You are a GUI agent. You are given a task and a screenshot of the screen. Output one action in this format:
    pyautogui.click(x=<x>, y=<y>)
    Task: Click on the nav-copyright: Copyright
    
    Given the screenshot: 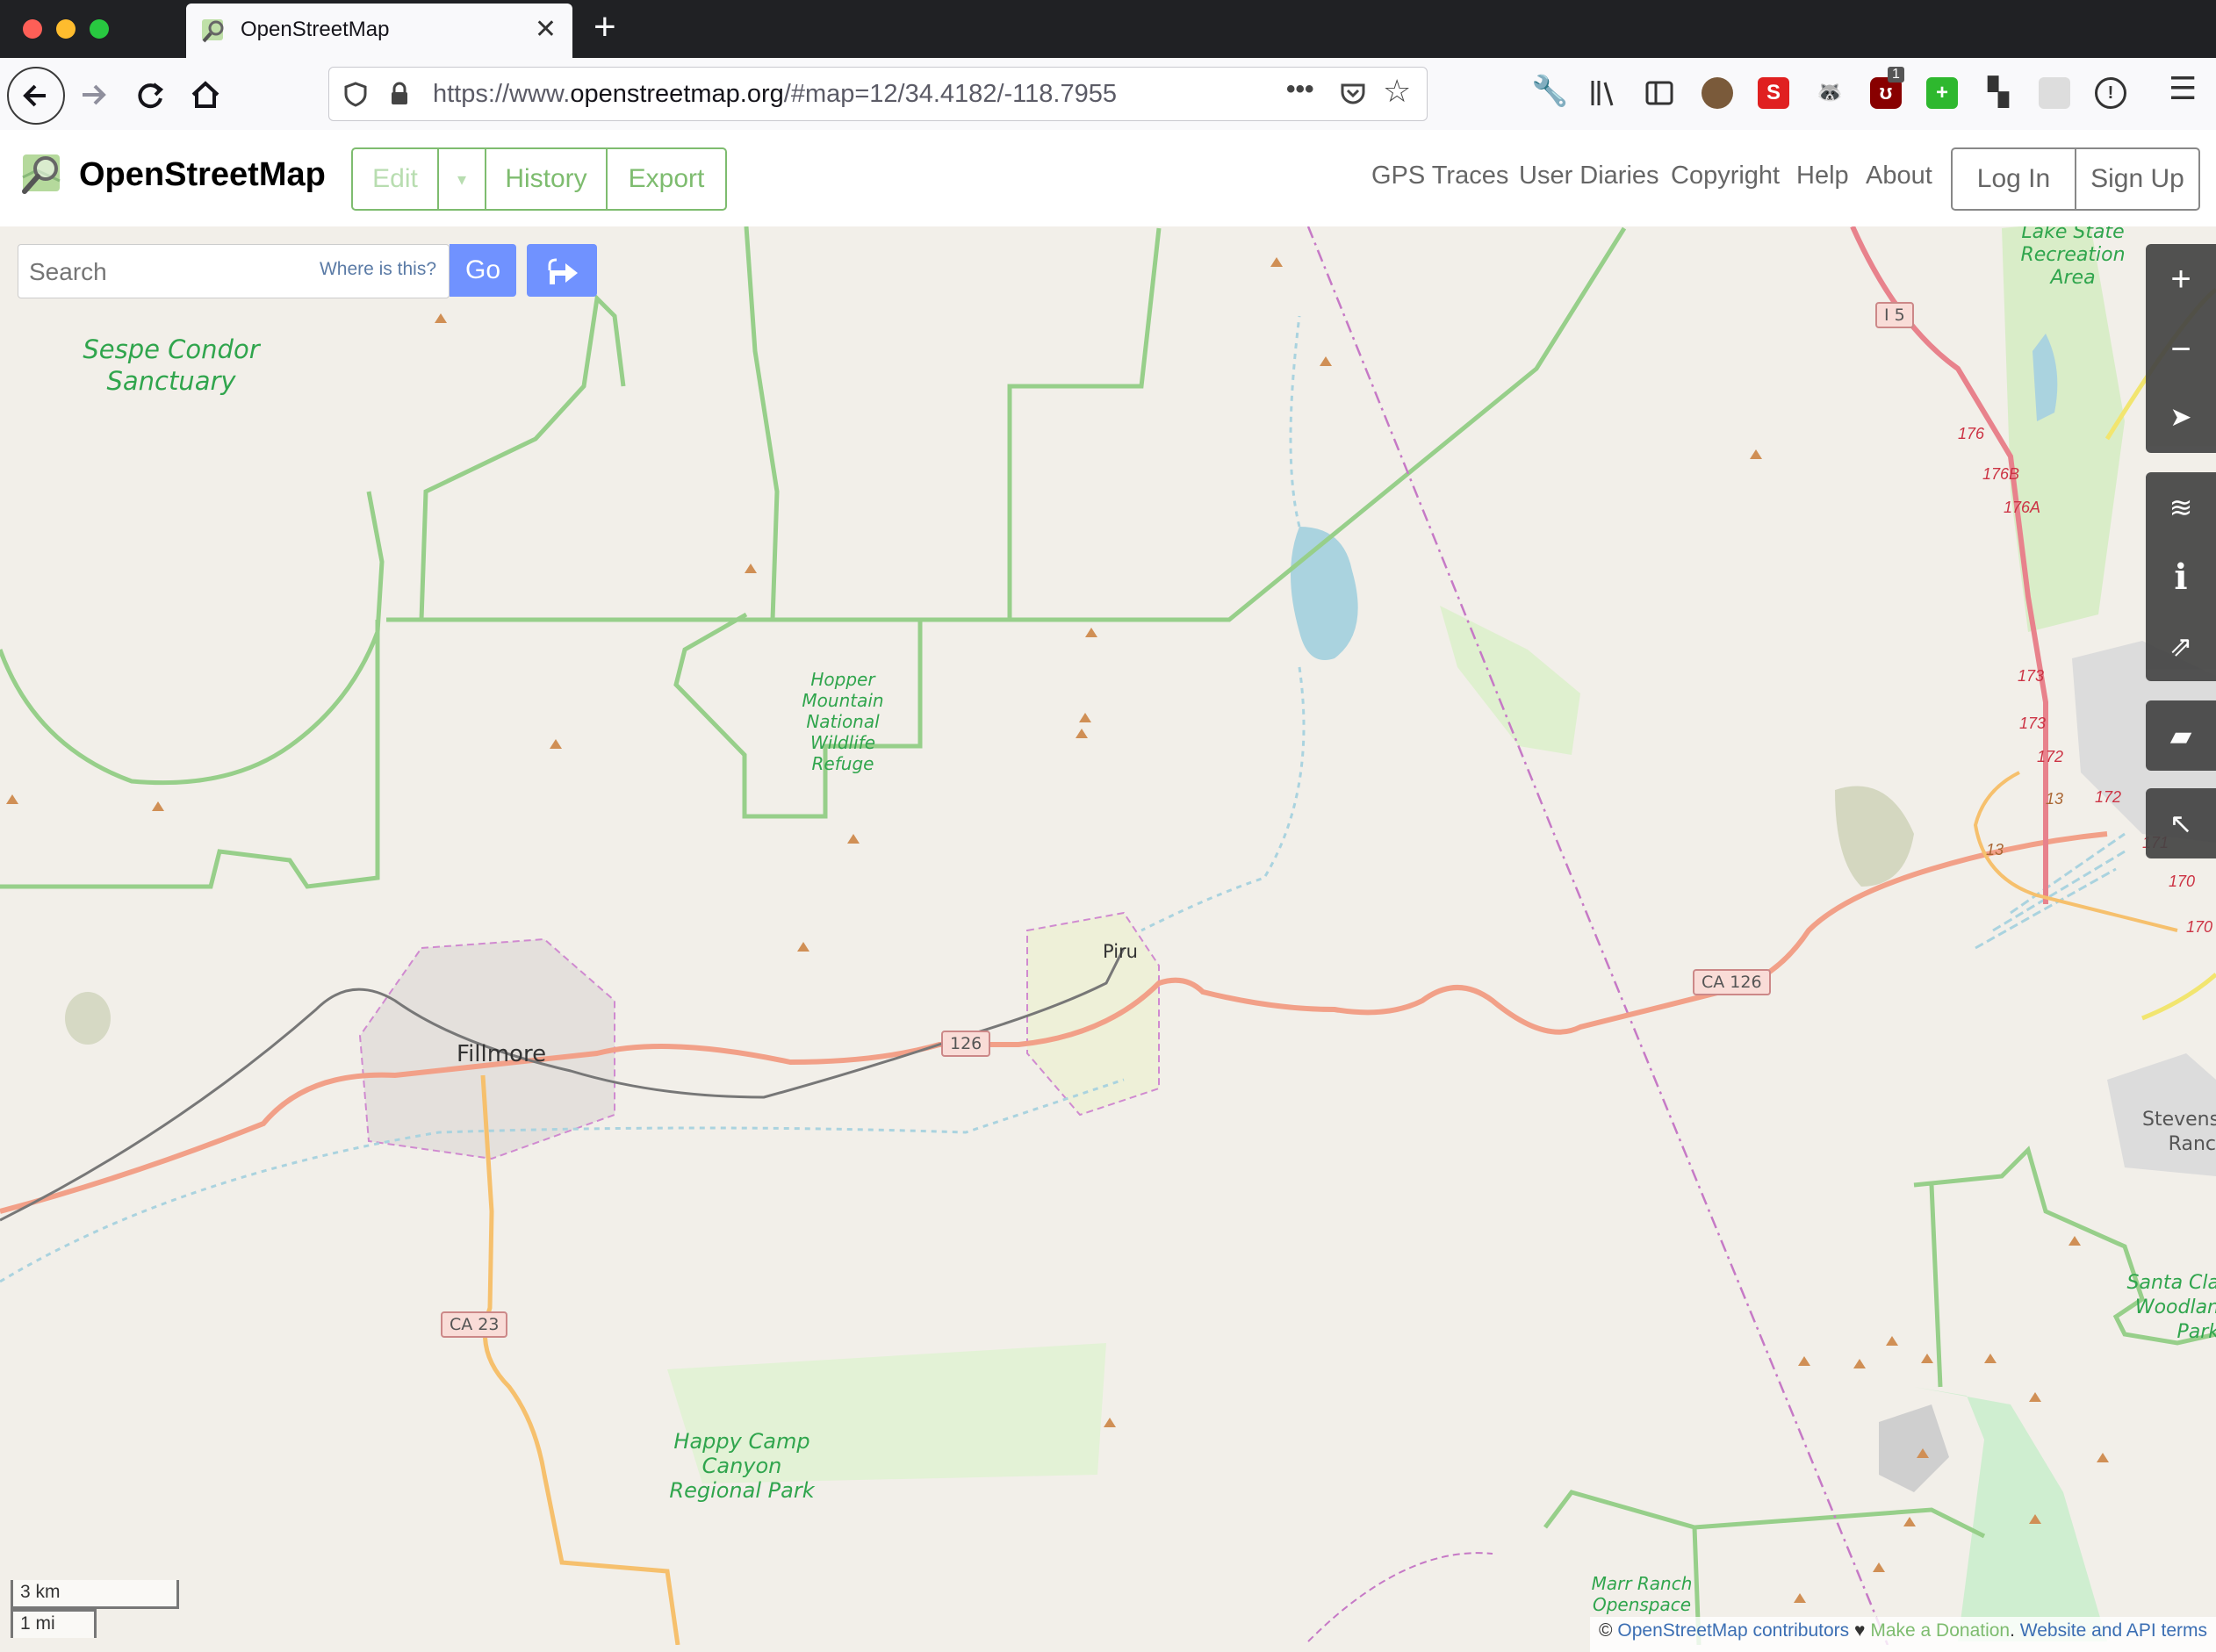 What is the action you would take?
    pyautogui.click(x=1725, y=176)
    